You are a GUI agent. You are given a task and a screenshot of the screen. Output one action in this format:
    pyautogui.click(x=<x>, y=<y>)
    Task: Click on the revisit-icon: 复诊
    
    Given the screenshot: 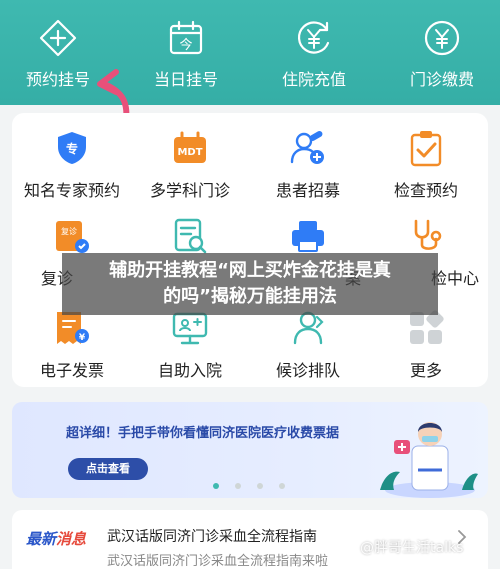 What is the action you would take?
    pyautogui.click(x=72, y=237)
    